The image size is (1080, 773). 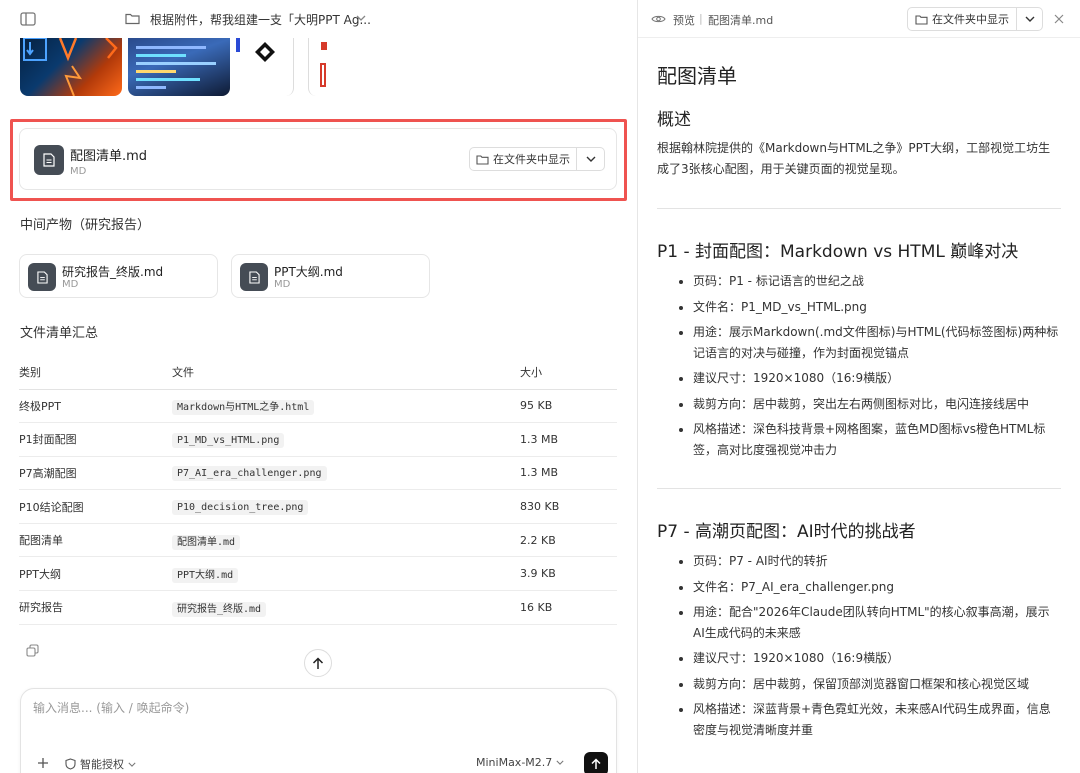 I want to click on plus-icon, so click(x=43, y=763).